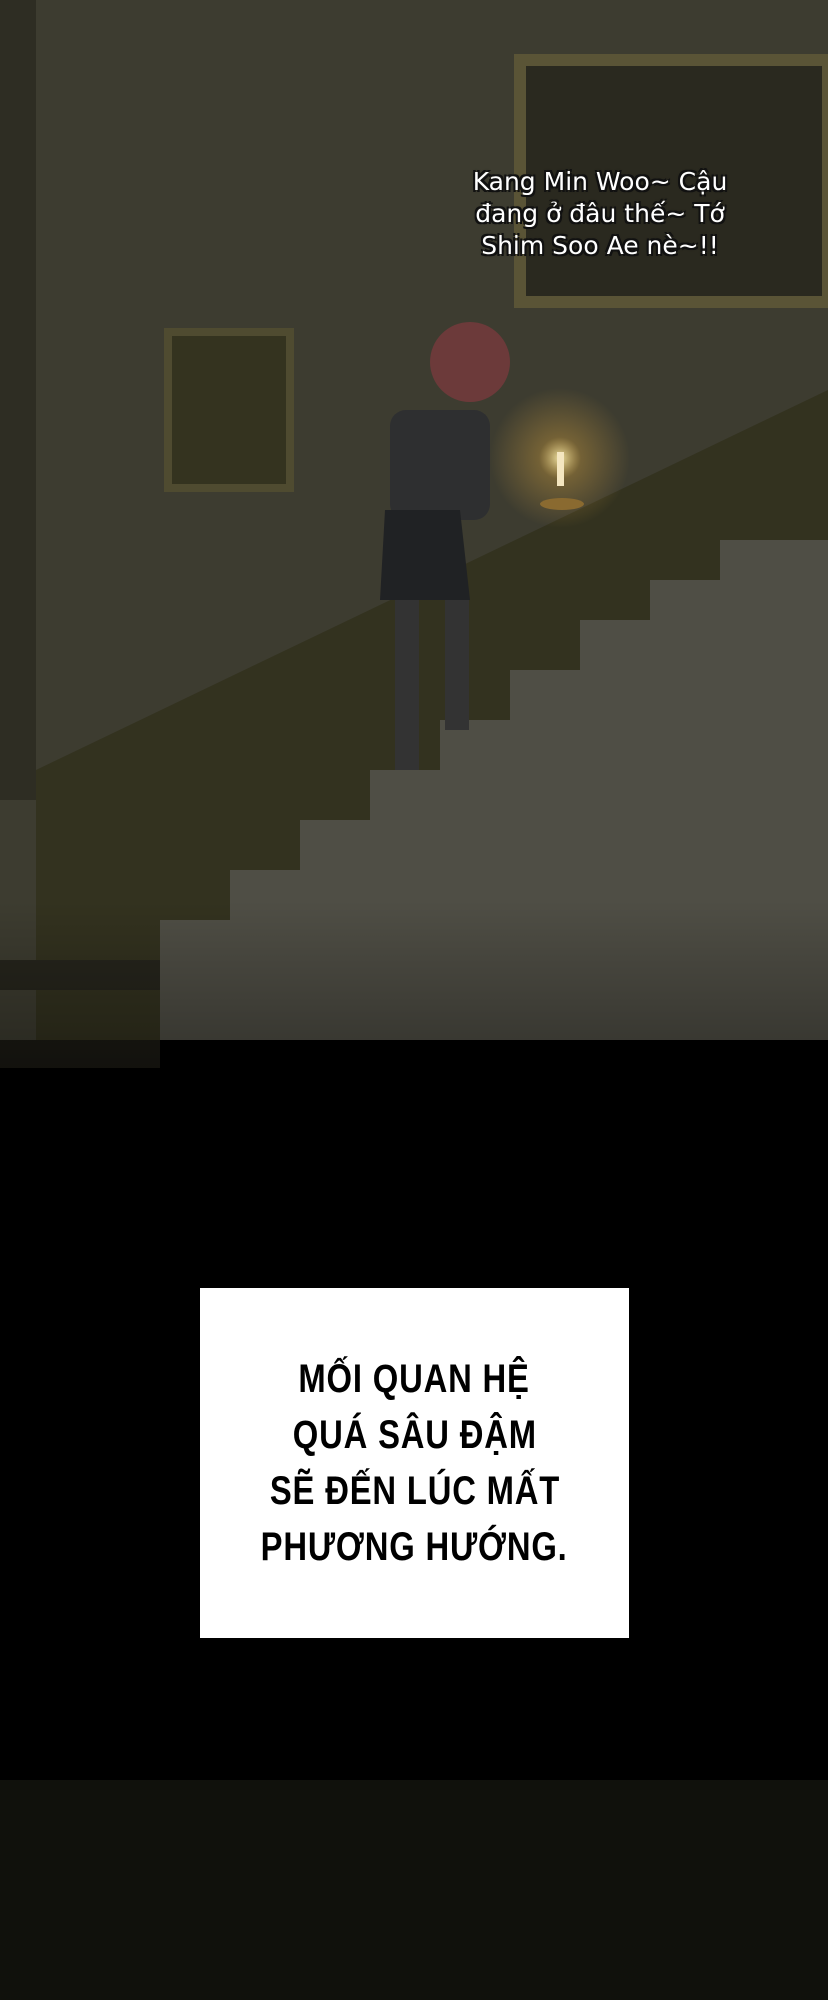 Image resolution: width=828 pixels, height=2000 pixels. I want to click on pillar, so click(18, 400).